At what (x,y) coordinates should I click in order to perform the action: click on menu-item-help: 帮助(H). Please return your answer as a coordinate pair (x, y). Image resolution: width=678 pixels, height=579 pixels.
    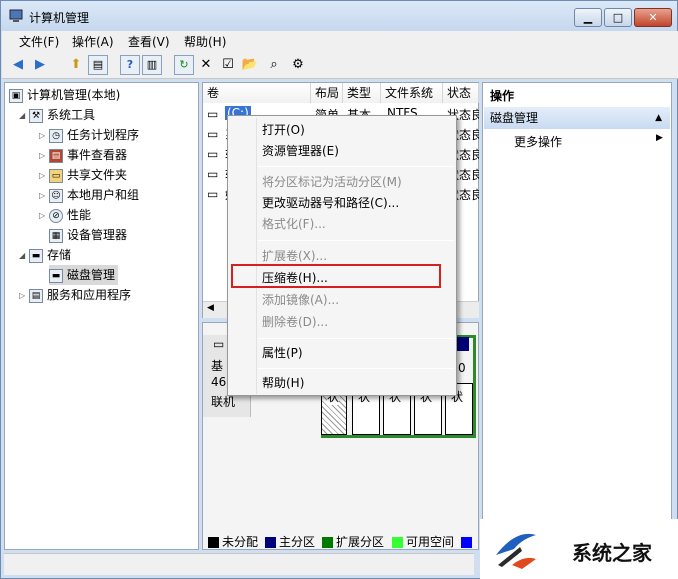
    Looking at the image, I should click on (283, 383).